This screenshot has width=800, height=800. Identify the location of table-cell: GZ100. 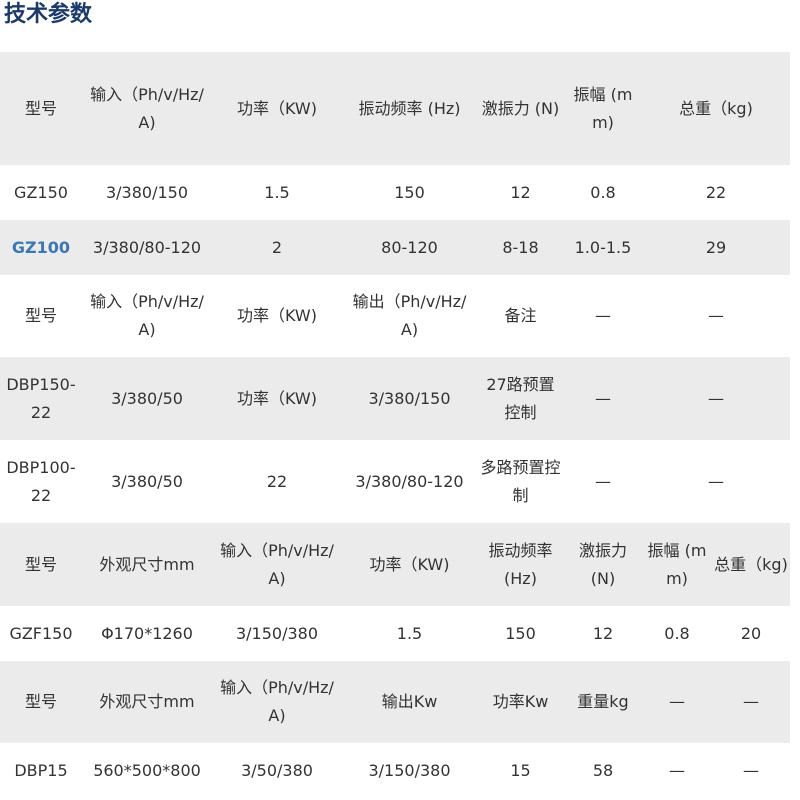
(41, 247).